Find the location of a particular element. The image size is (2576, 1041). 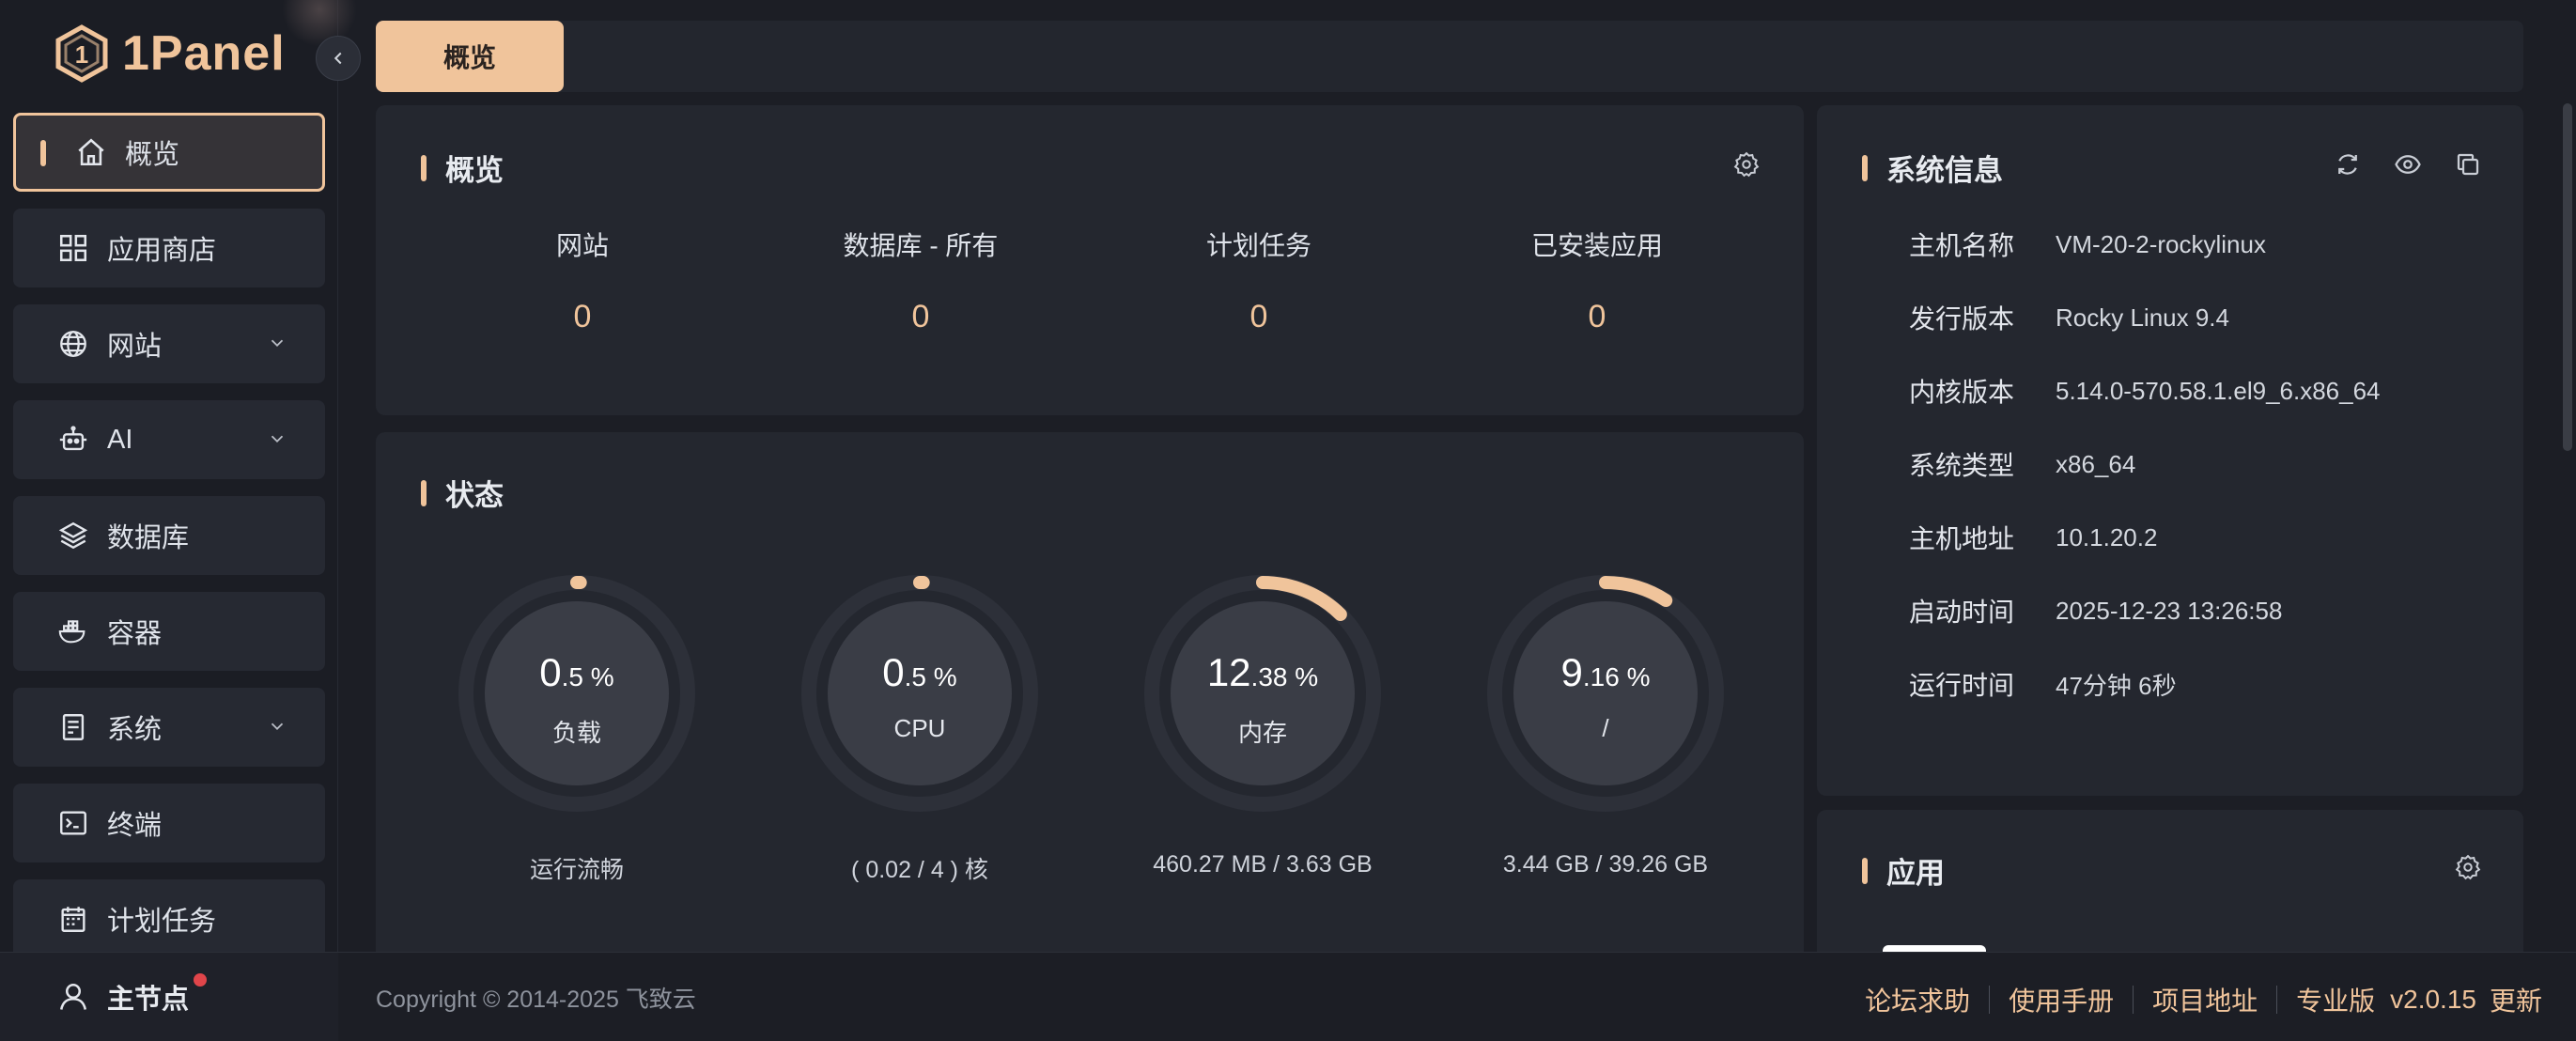

sidebar-item-system: 系统 is located at coordinates (169, 727).